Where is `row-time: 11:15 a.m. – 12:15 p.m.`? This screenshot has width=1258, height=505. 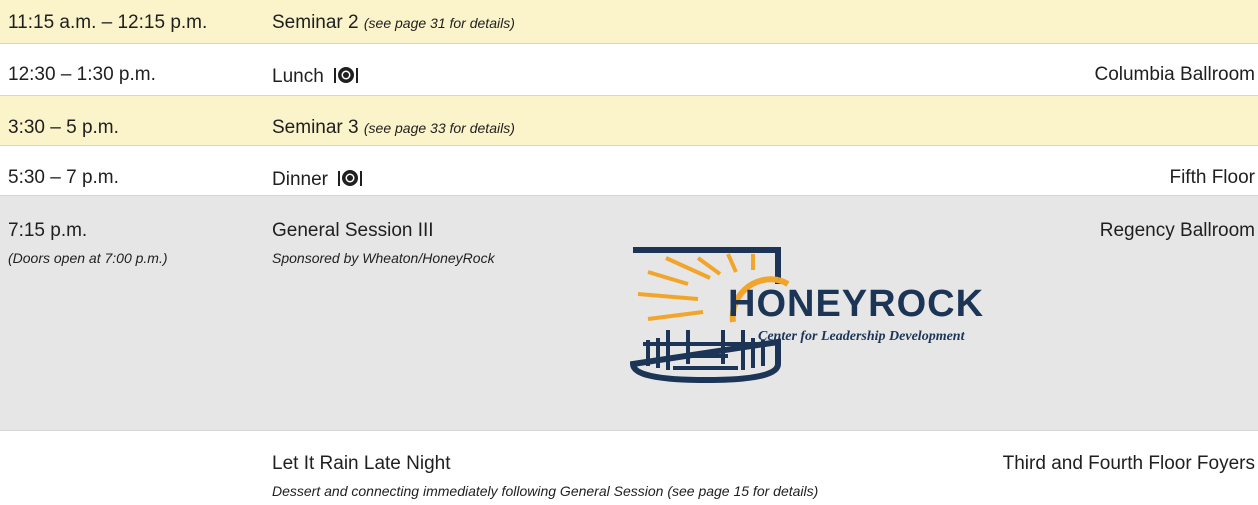
row-time: 11:15 a.m. – 12:15 p.m. is located at coordinates (108, 22).